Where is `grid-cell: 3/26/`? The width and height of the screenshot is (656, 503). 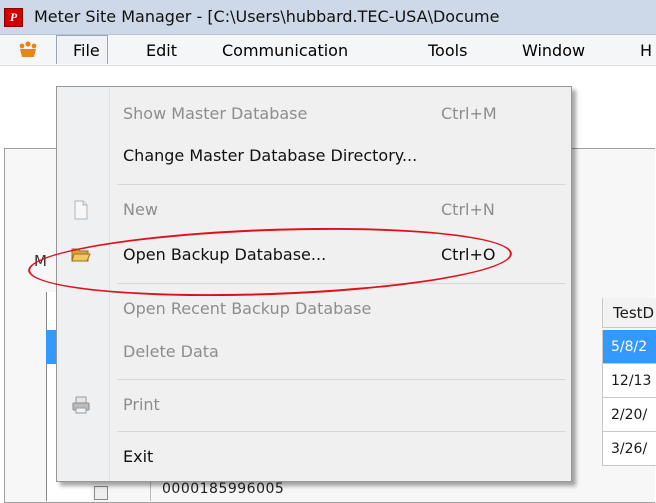 grid-cell: 3/26/ is located at coordinates (629, 449).